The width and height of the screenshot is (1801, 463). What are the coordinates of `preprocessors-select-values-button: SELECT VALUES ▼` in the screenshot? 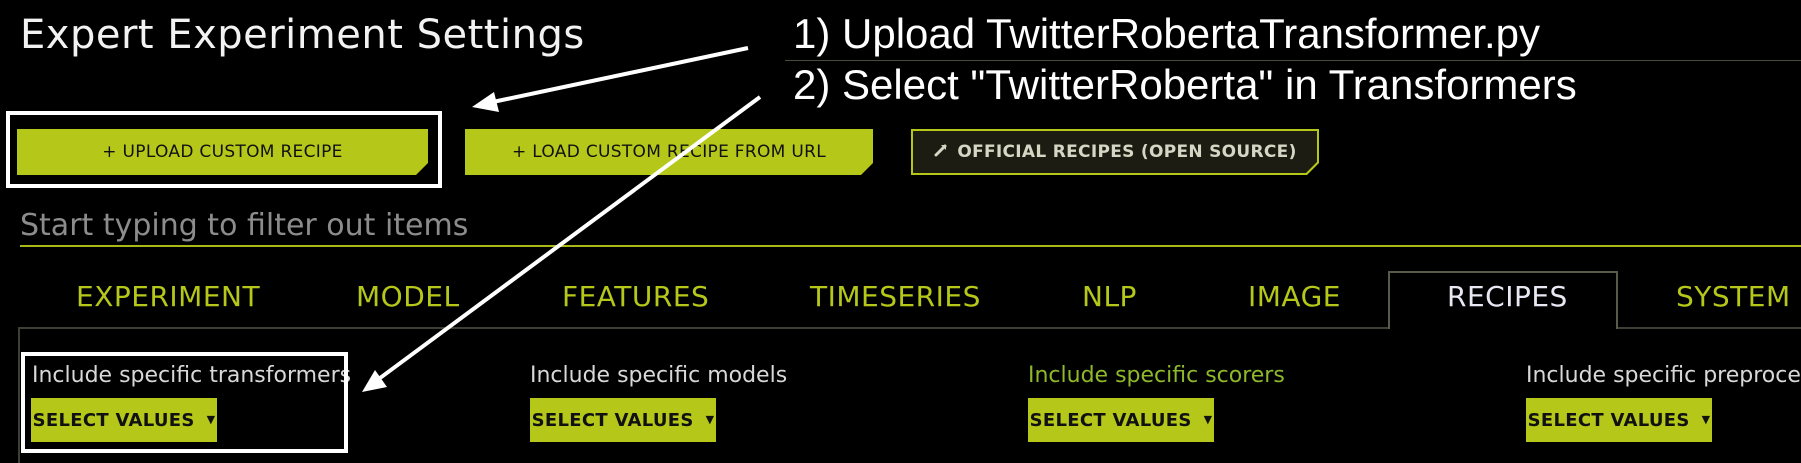 It's located at (1619, 420).